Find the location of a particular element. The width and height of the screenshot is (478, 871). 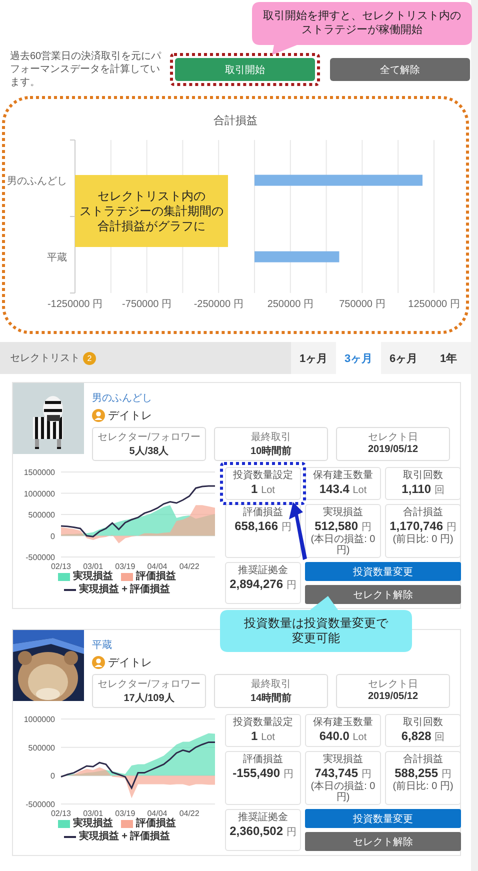

chart-title: 合計損益 is located at coordinates (235, 121).